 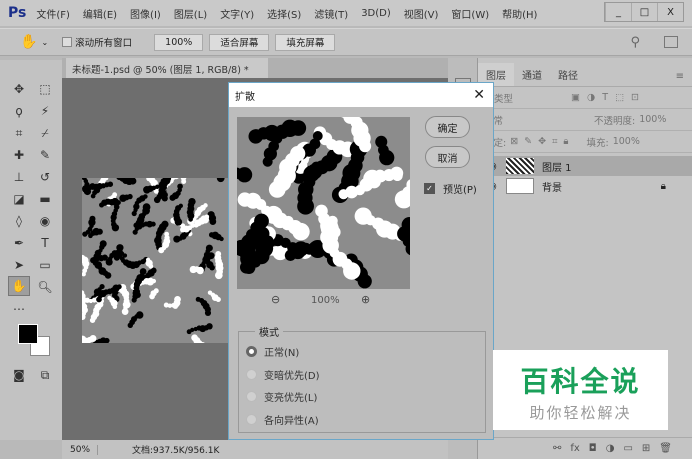 I want to click on menu-file: 文件(F), so click(x=53, y=13).